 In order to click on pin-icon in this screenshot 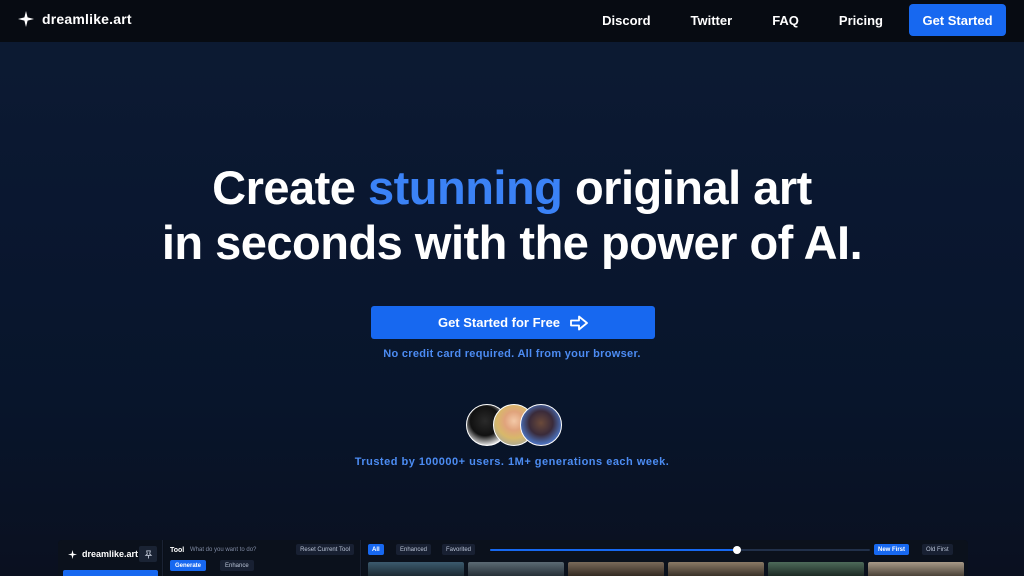, I will do `click(148, 554)`.